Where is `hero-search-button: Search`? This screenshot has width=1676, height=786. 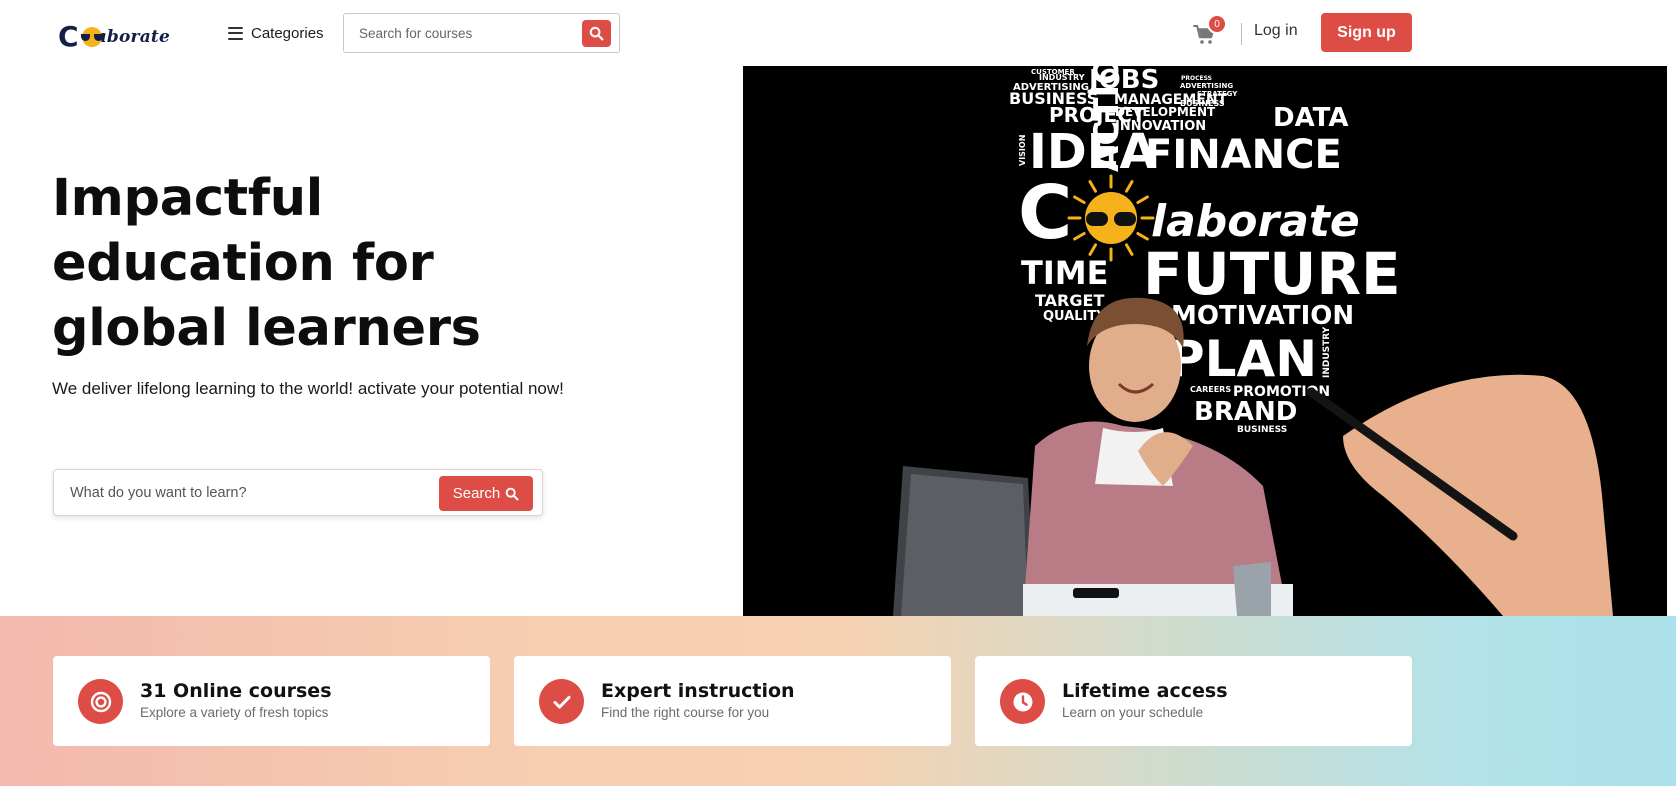 hero-search-button: Search is located at coordinates (486, 493).